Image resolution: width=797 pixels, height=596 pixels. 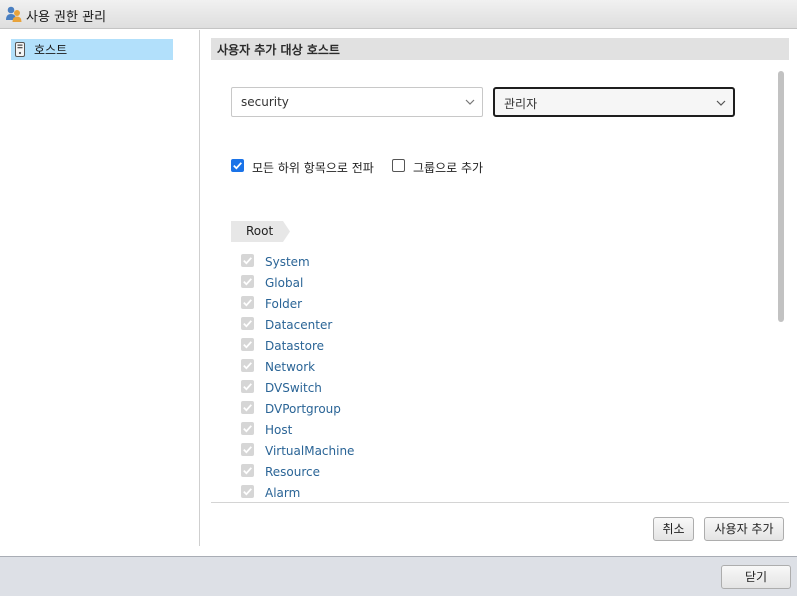 I want to click on privilege-row: Datastore, so click(x=381, y=346).